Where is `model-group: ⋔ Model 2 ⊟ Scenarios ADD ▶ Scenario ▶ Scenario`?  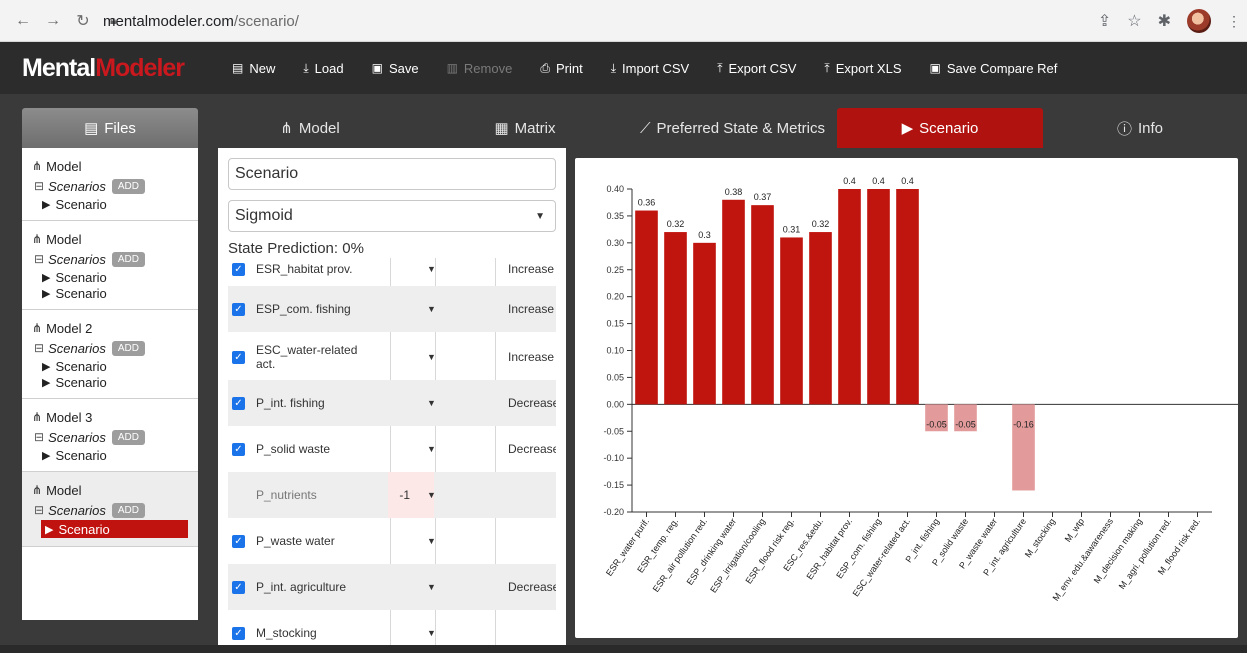 model-group: ⋔ Model 2 ⊟ Scenarios ADD ▶ Scenario ▶ Scenario is located at coordinates (110, 354).